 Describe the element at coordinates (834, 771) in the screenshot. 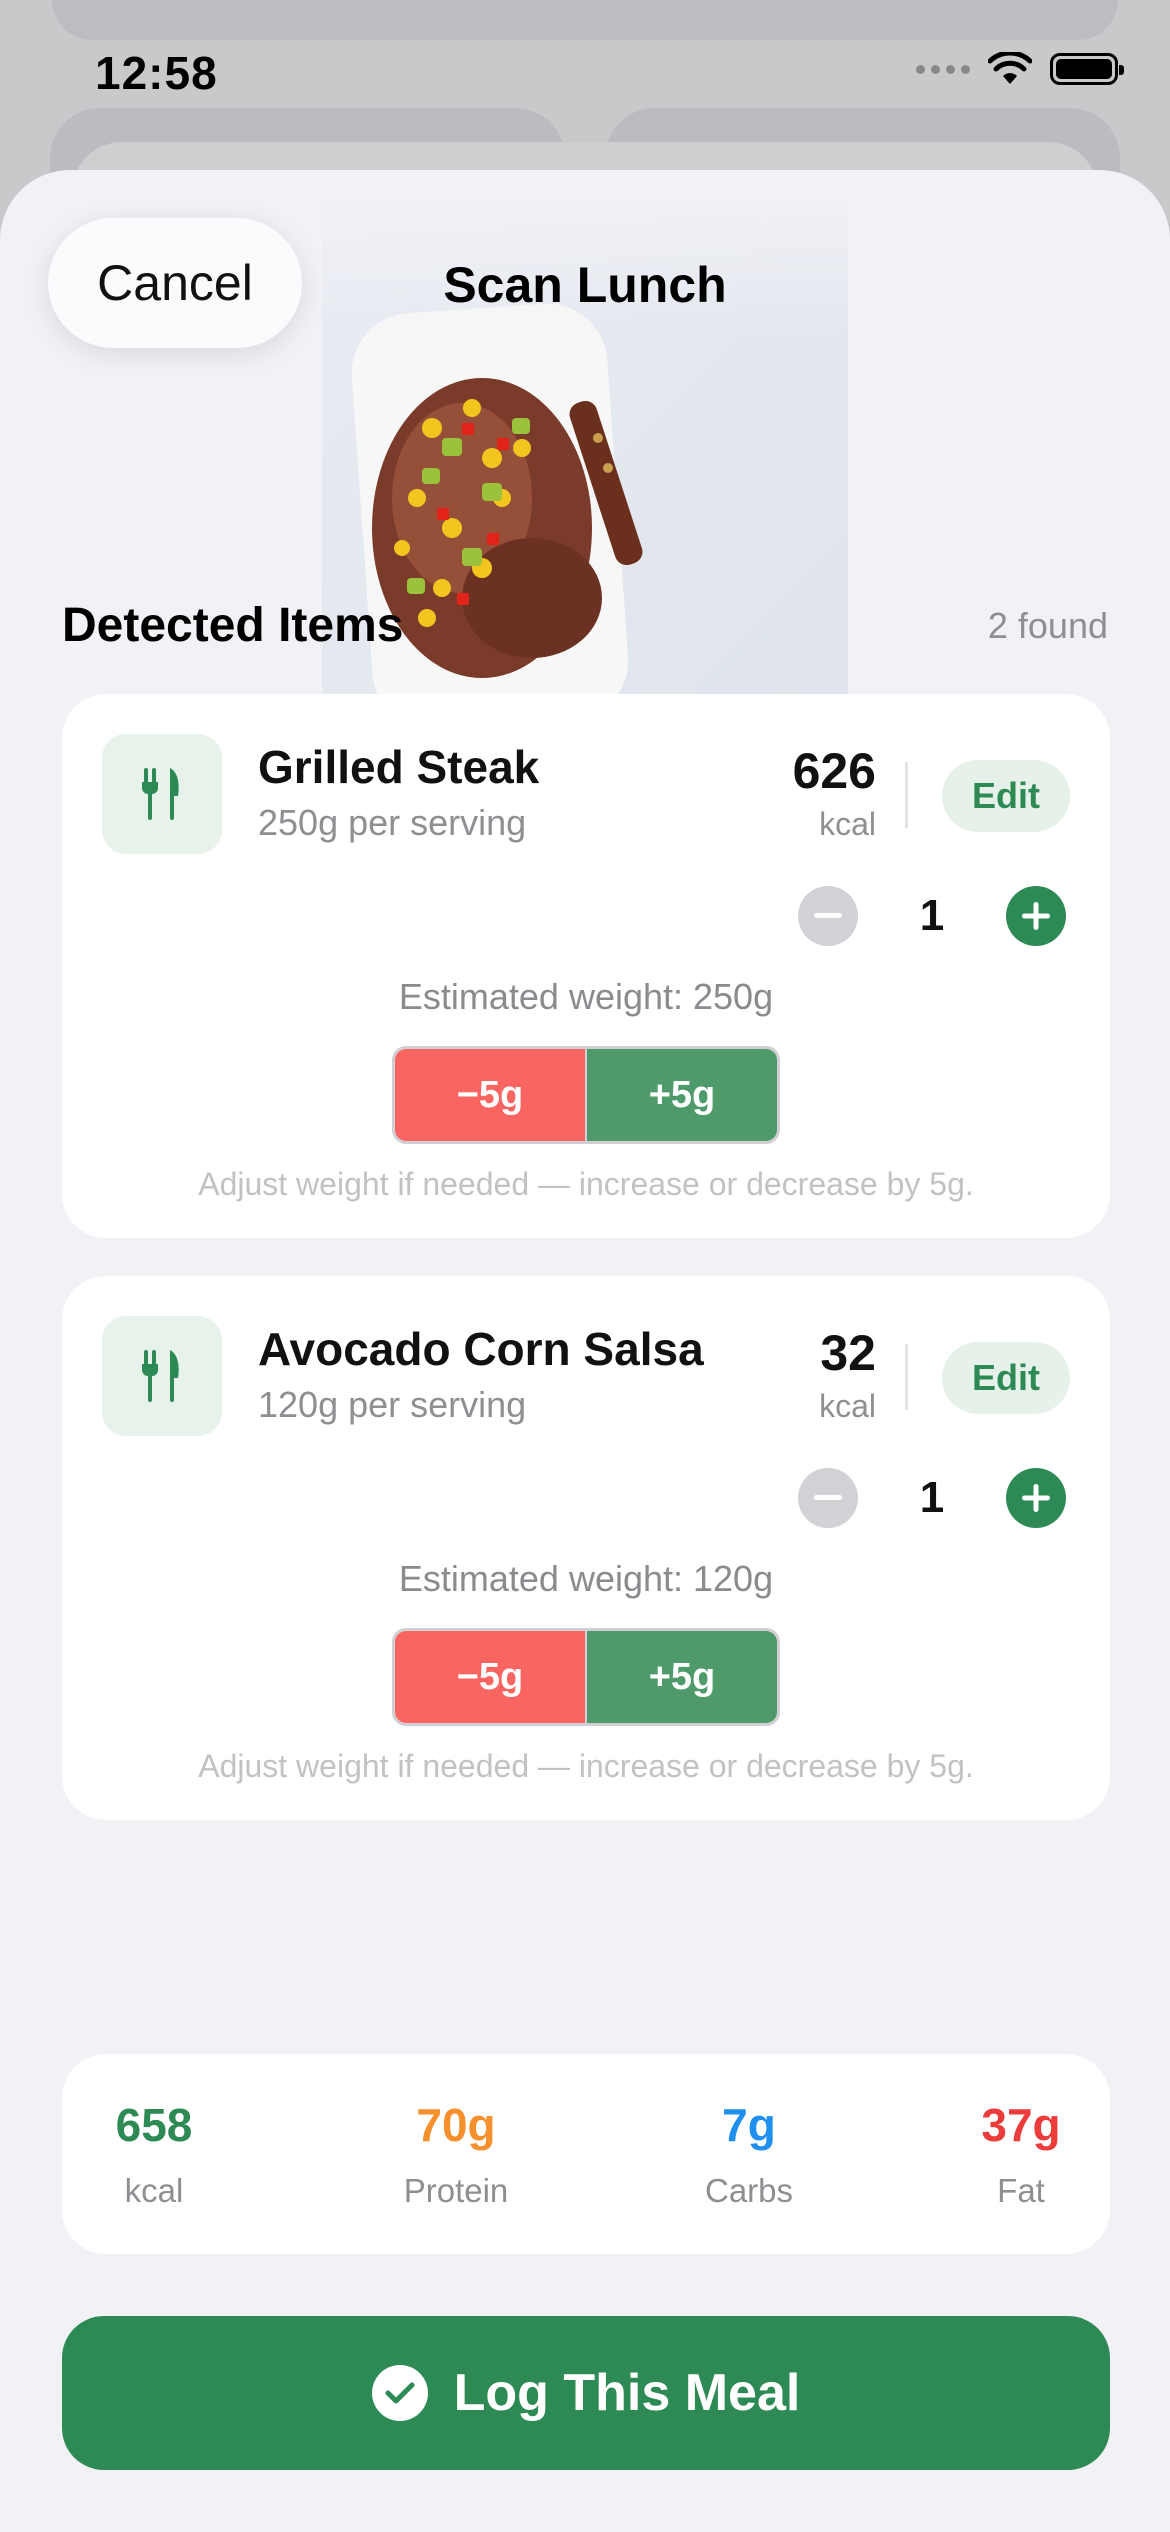

I see `kcal-value: 626` at that location.